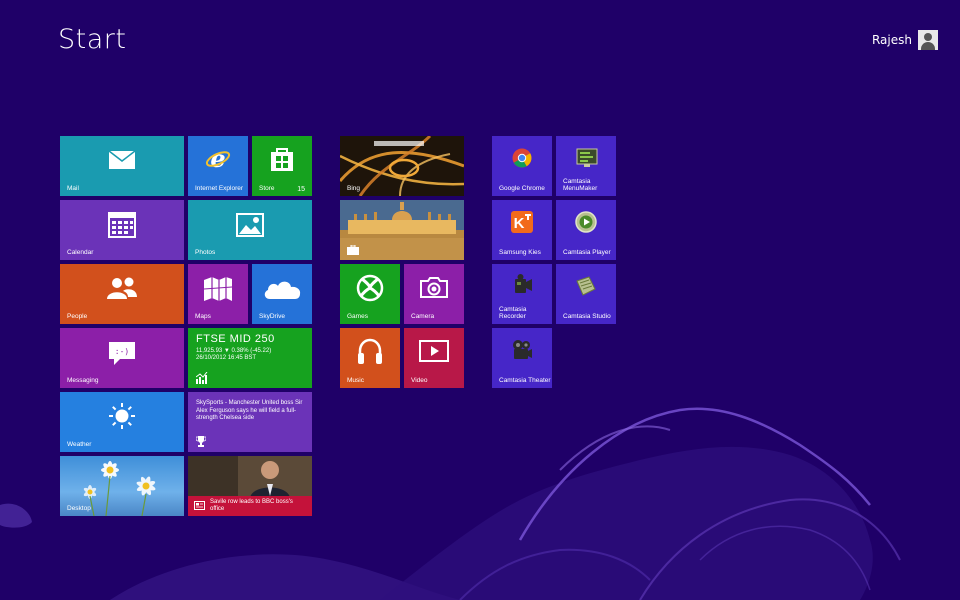 The height and width of the screenshot is (600, 960). I want to click on tile-label: Messaging, so click(83, 380).